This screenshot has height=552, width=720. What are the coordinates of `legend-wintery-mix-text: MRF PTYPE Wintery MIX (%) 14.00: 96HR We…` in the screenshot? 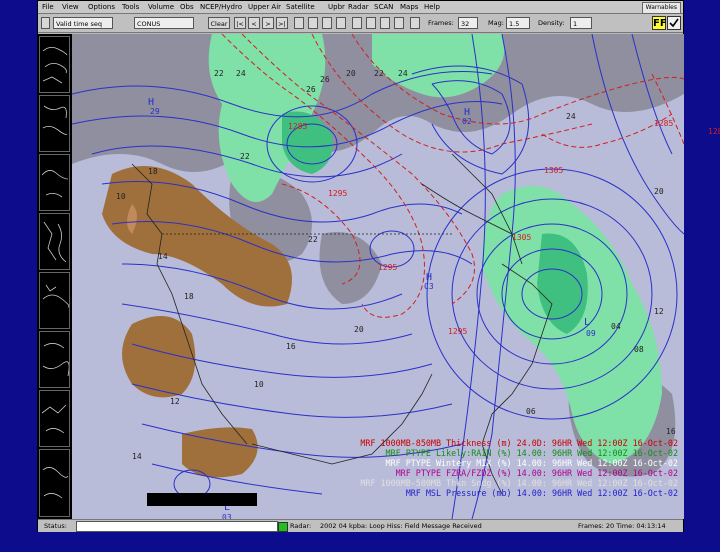 It's located at (531, 463).